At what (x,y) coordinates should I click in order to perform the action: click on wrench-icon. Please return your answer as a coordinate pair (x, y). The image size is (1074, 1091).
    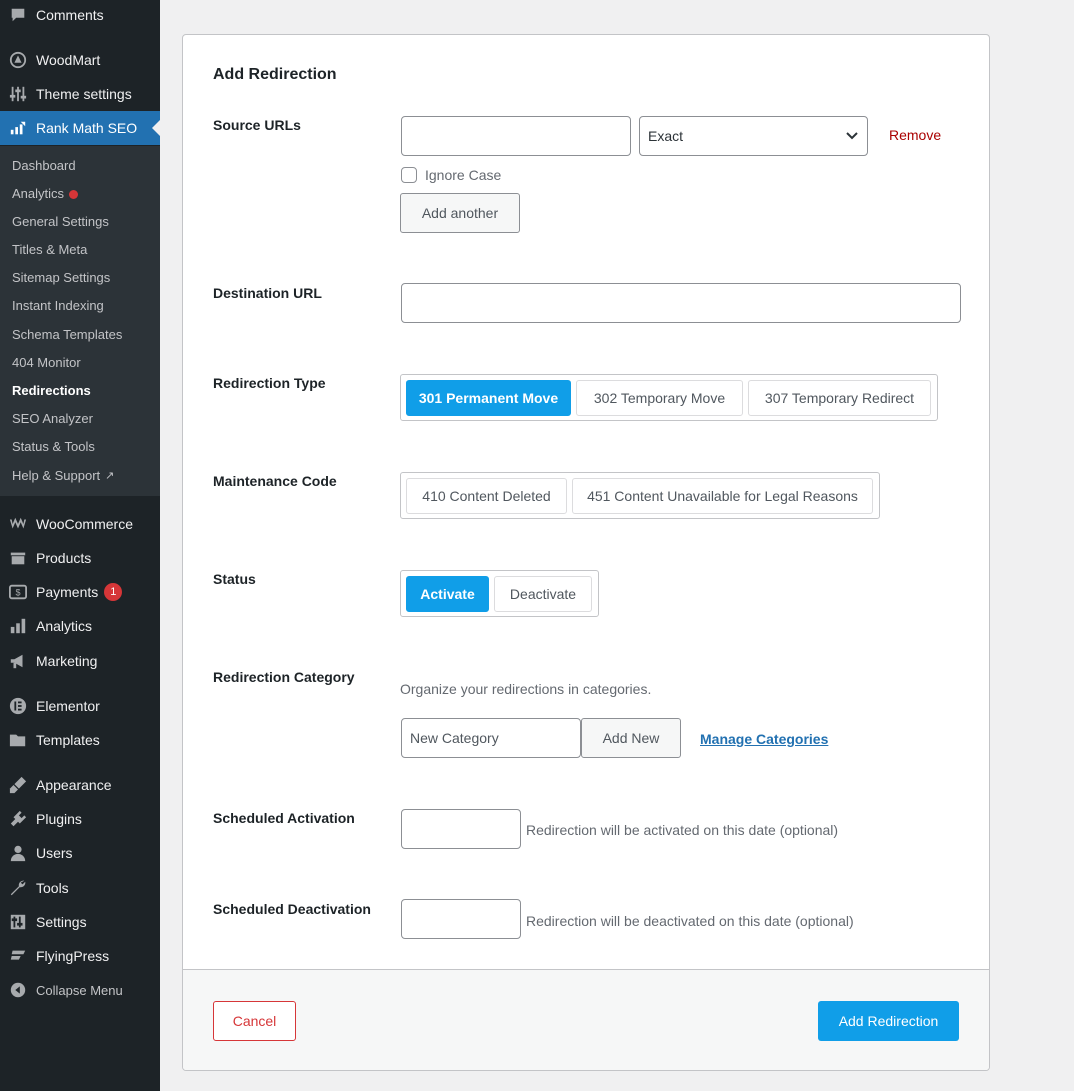
    Looking at the image, I should click on (18, 888).